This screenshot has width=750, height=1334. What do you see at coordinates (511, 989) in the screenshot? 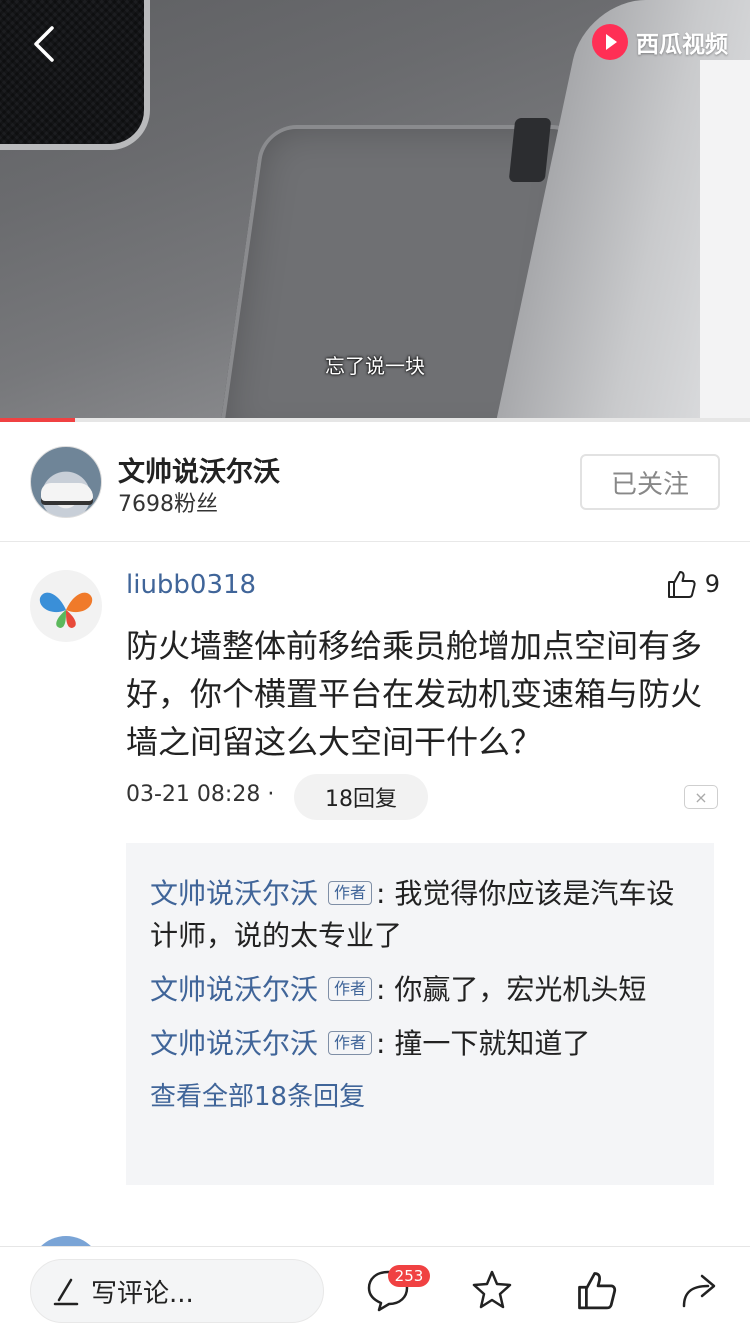
I see `reply-text: : 你赢了，宏光机头短` at bounding box center [511, 989].